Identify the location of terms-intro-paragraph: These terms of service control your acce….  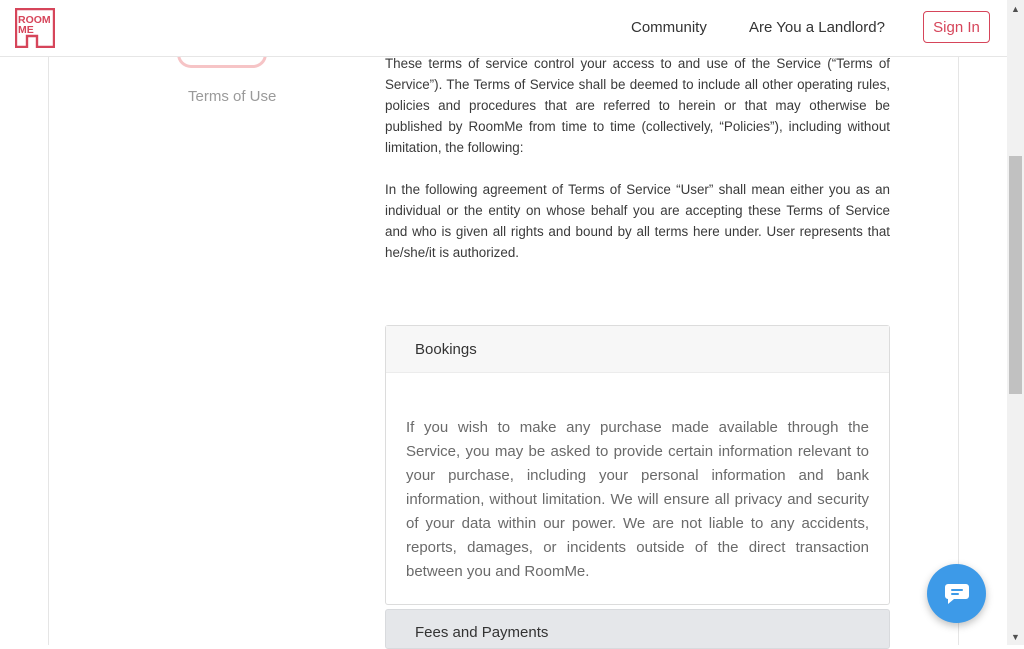
(637, 105).